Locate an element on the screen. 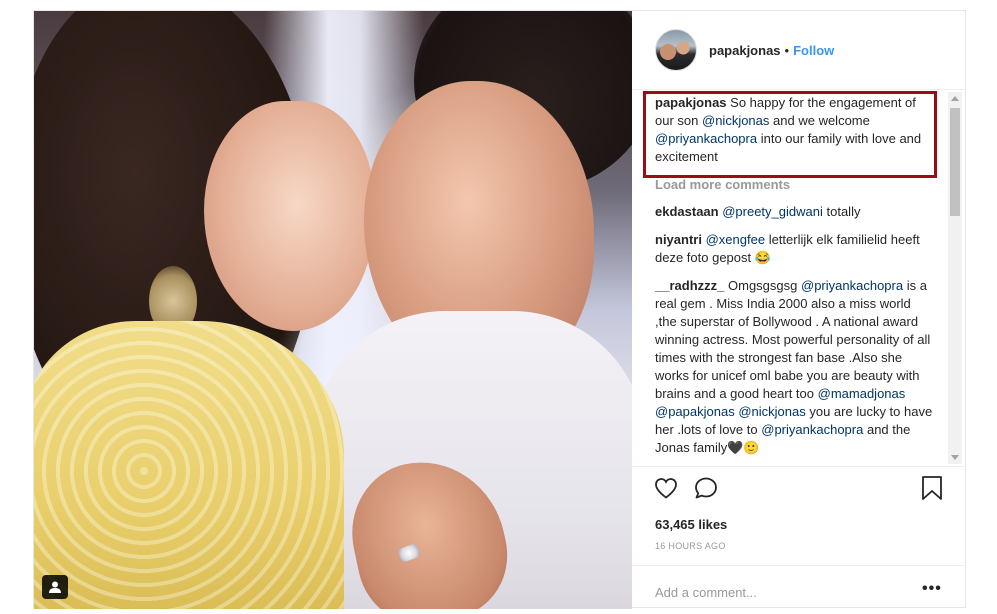  user-tag-button is located at coordinates (55, 587).